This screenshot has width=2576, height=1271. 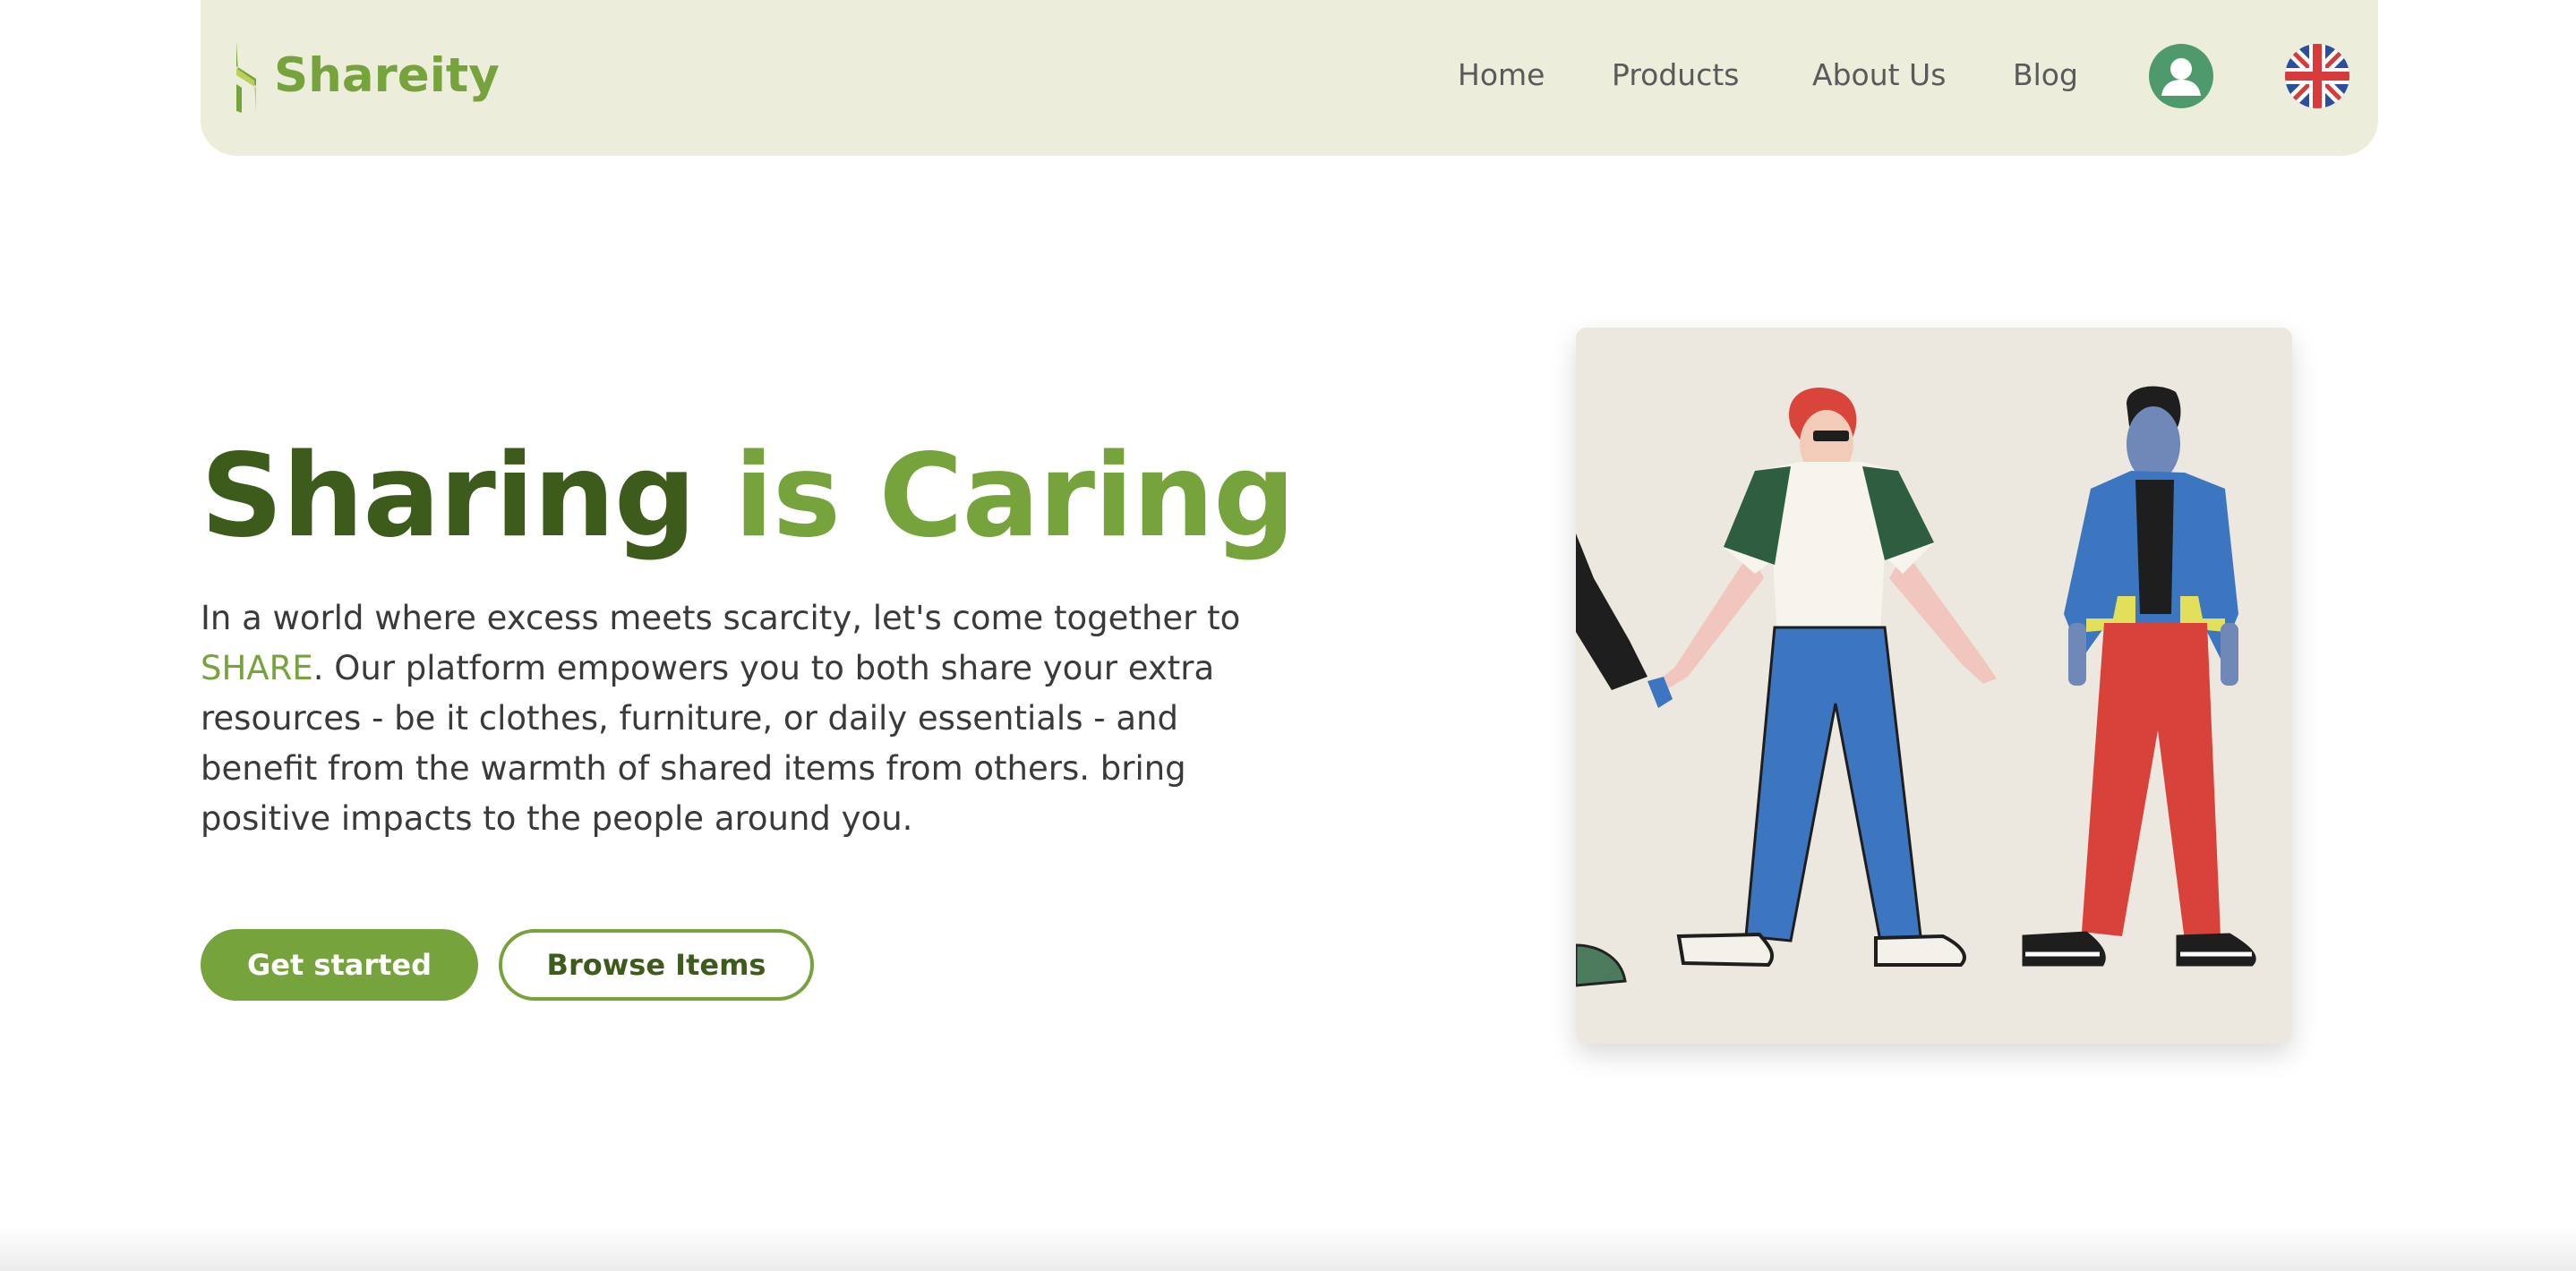 I want to click on user-account-icon, so click(x=2181, y=76).